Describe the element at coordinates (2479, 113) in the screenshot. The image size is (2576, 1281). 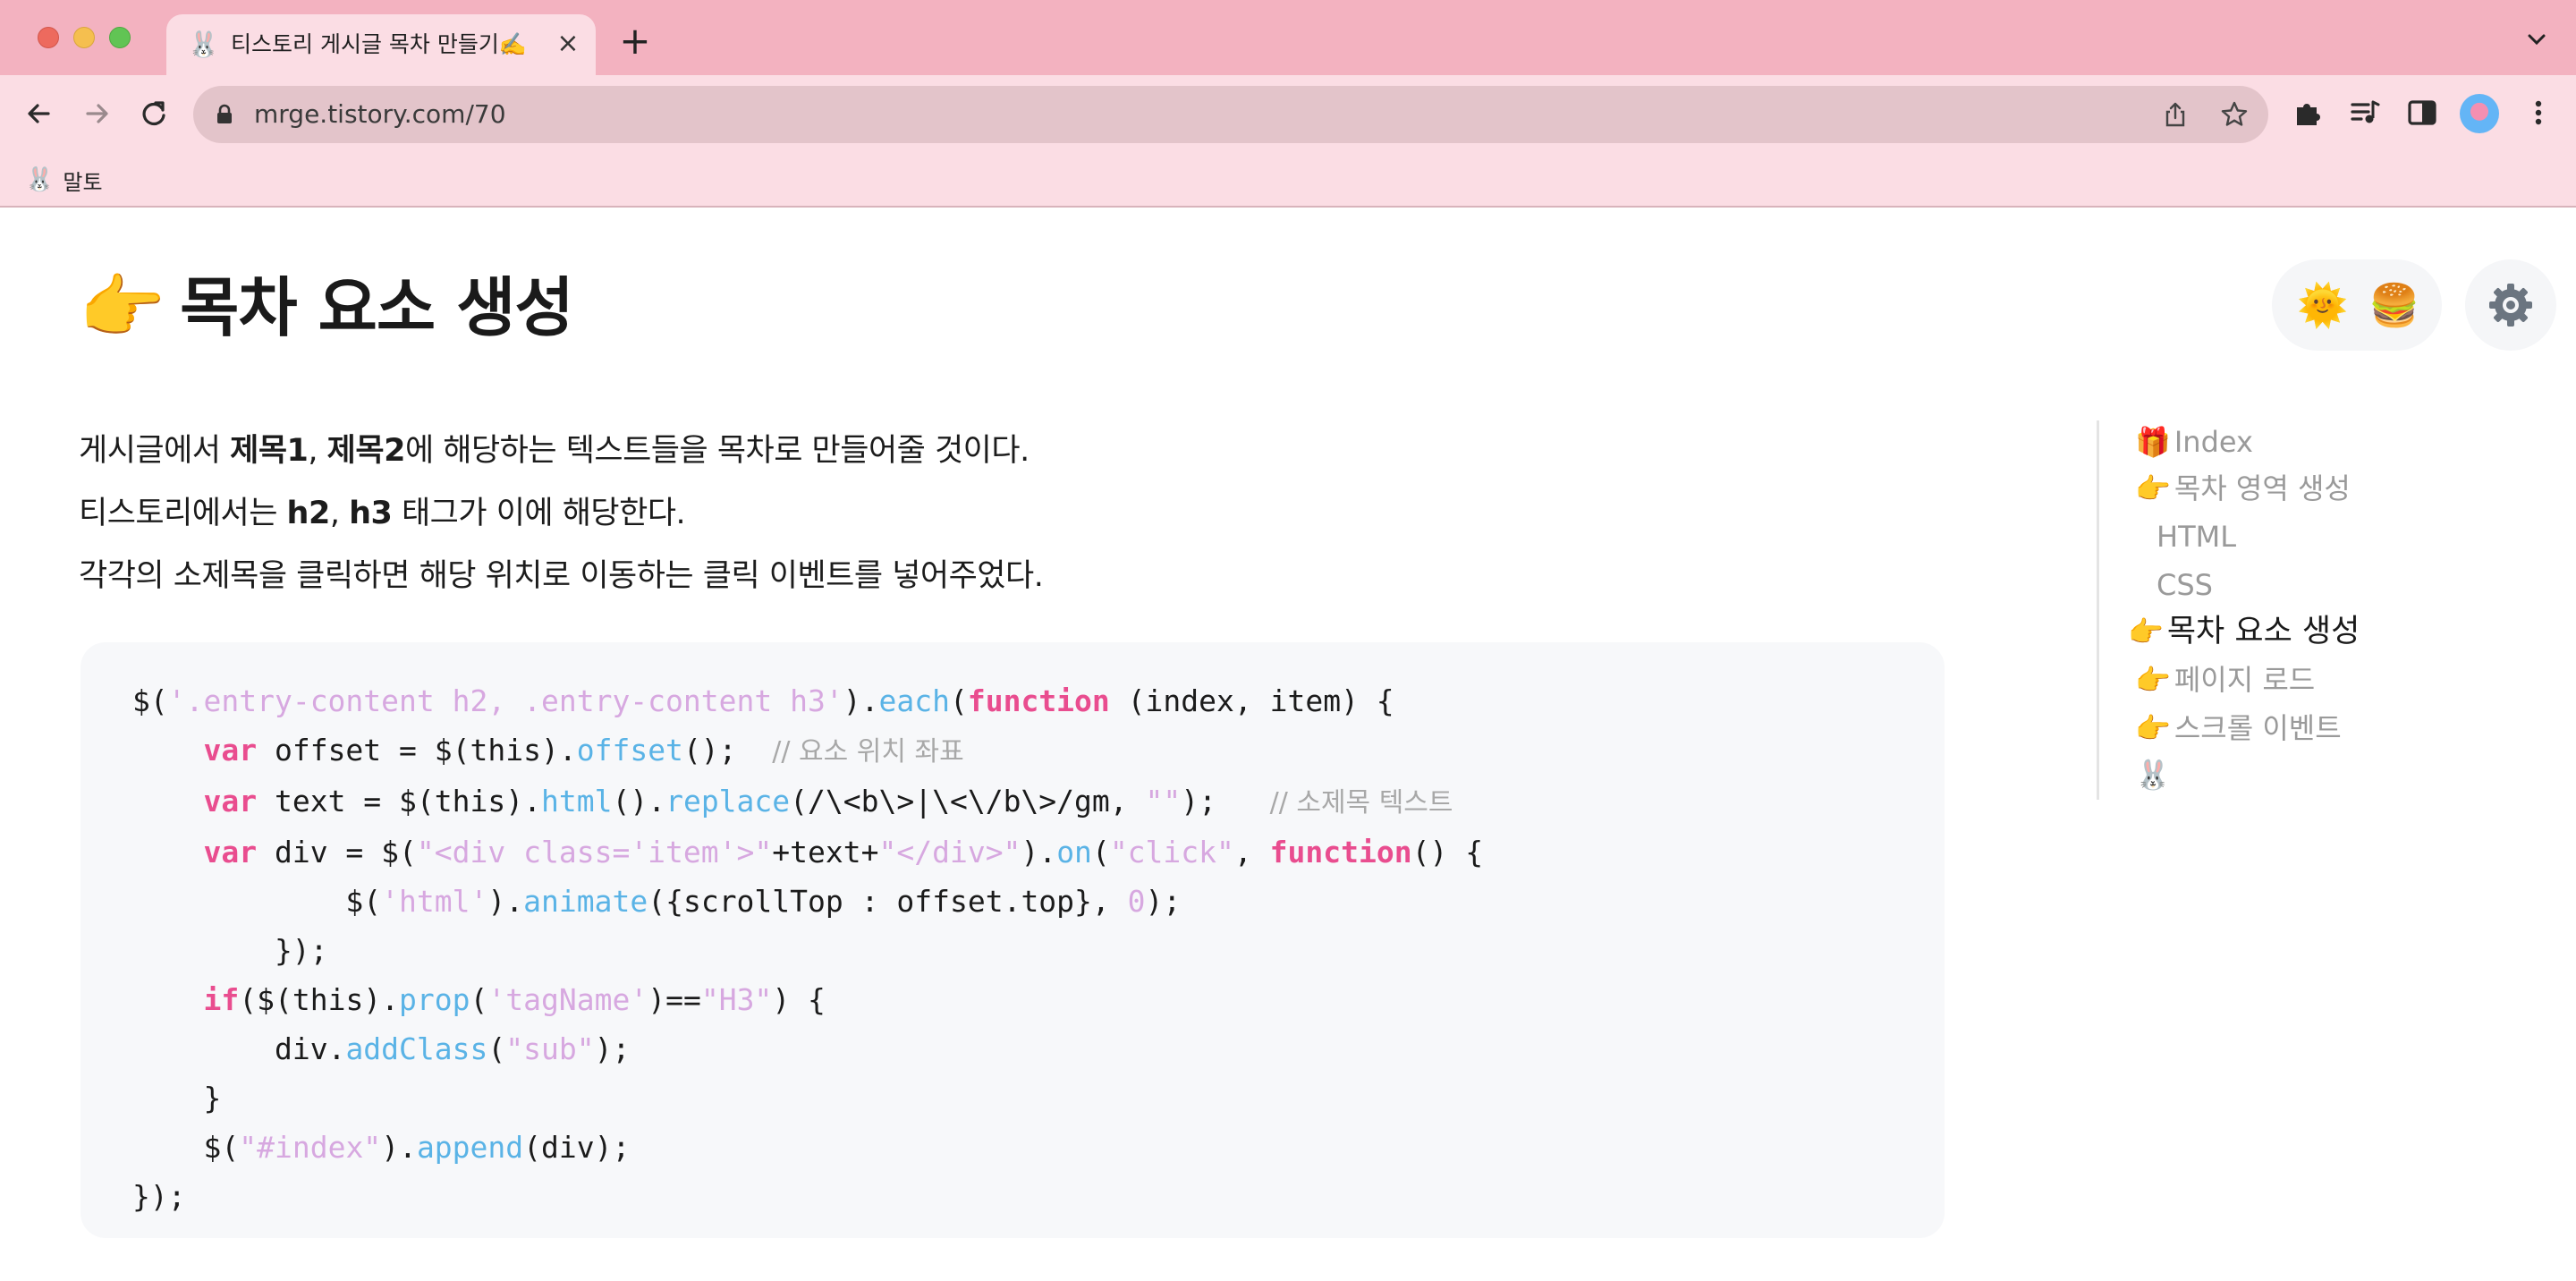
I see `profile-avatar` at that location.